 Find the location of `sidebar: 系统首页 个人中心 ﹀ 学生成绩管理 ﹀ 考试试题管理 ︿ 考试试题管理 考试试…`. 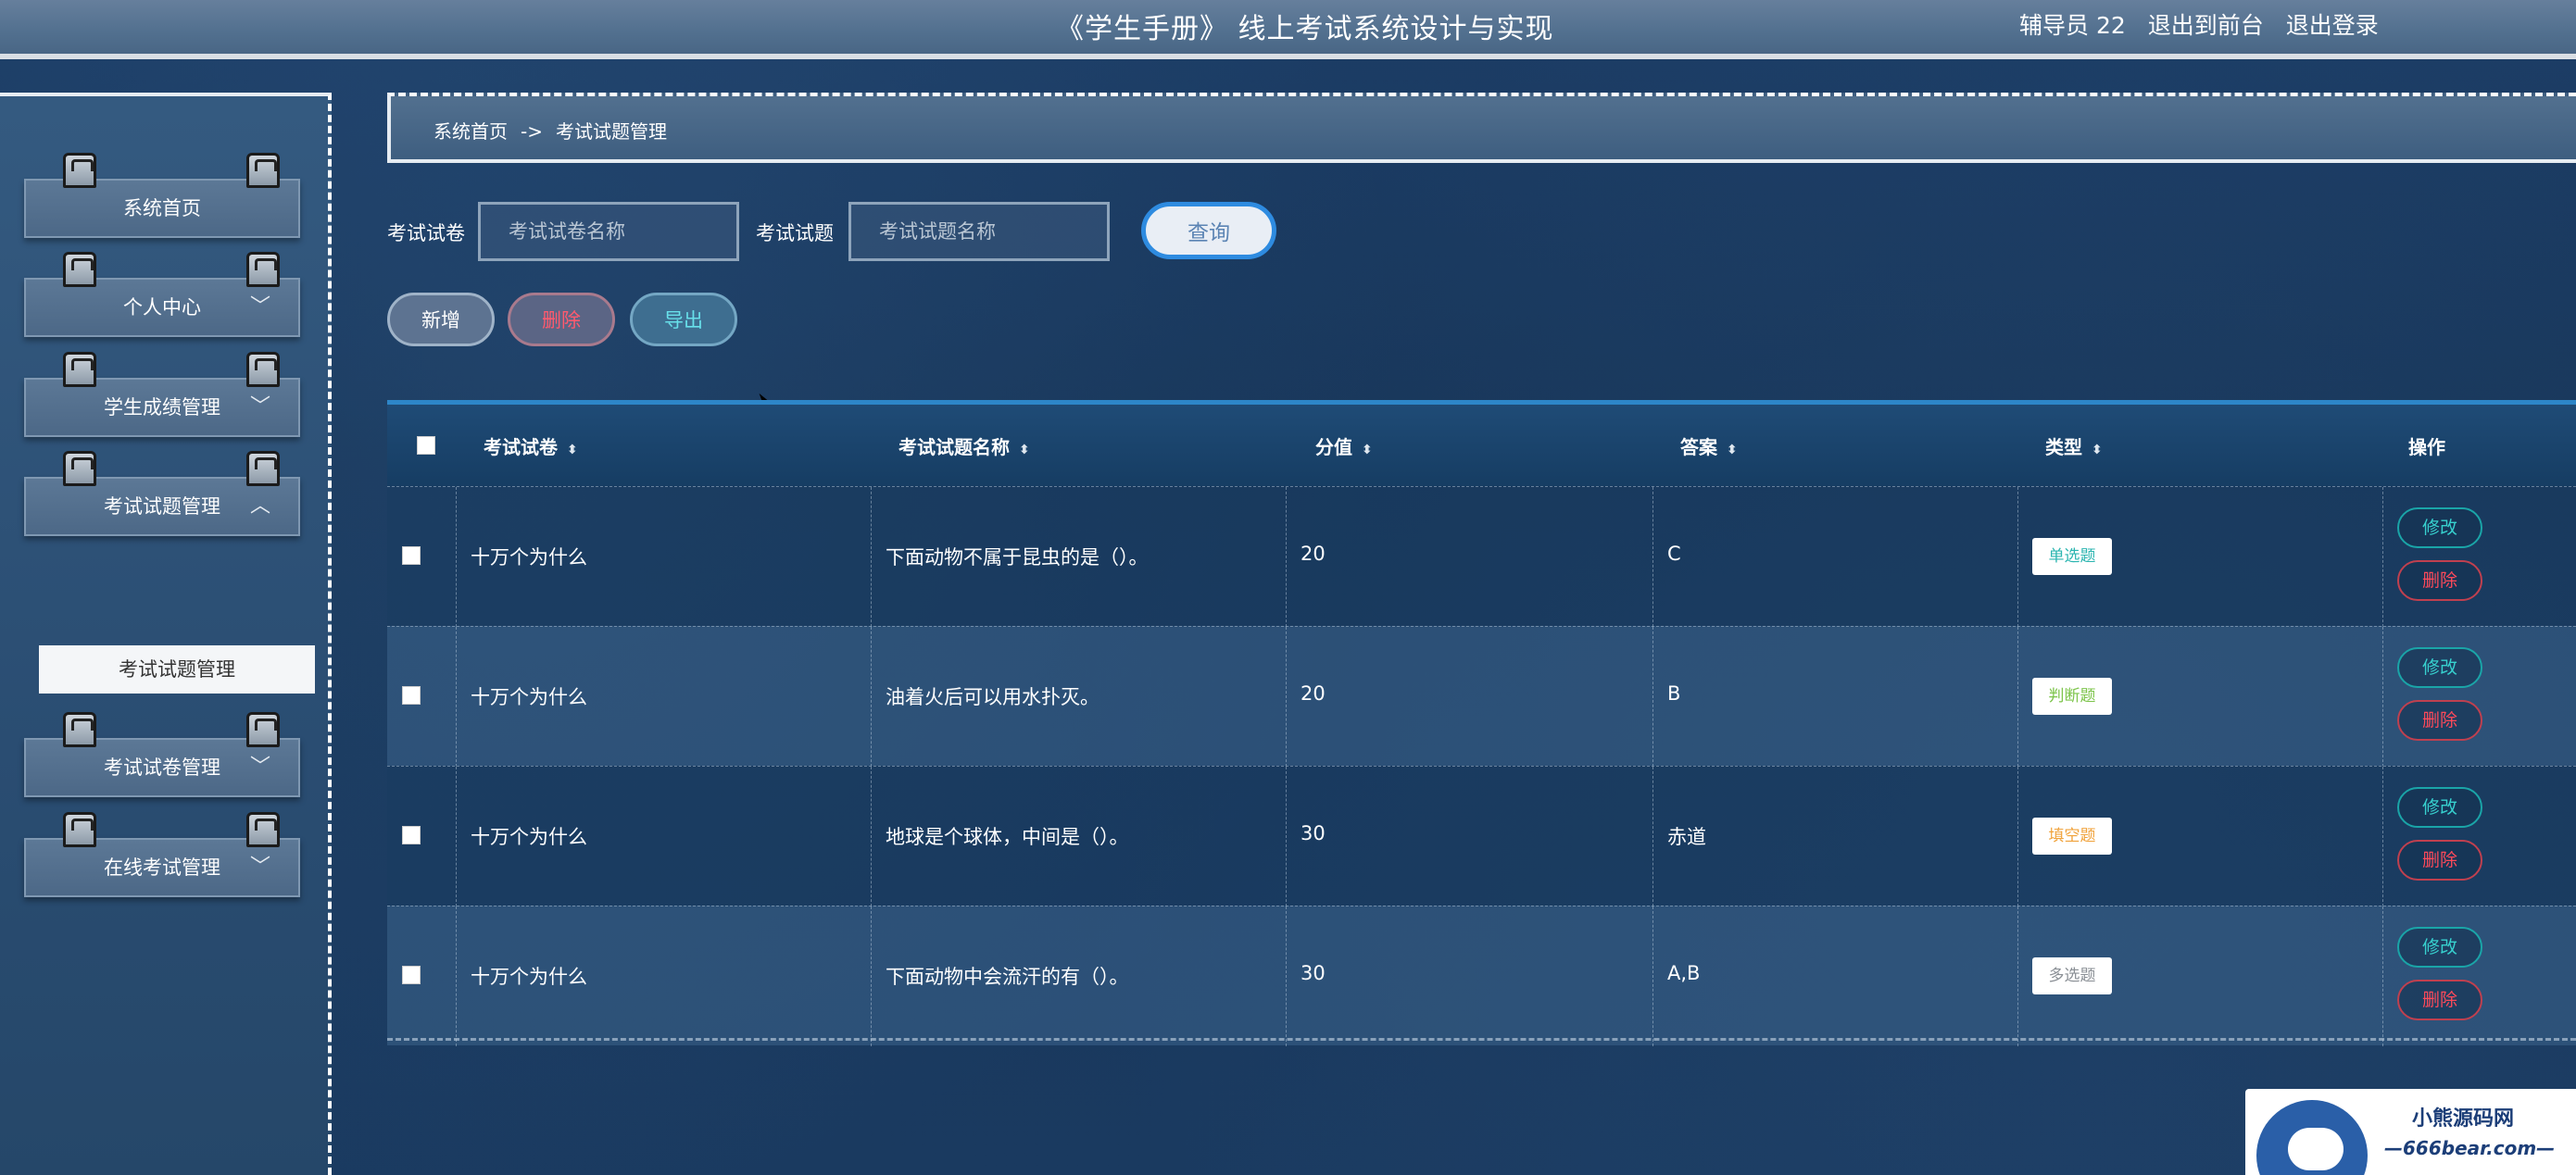

sidebar: 系统首页 个人中心 ﹀ 学生成绩管理 ﹀ 考试试题管理 ︿ 考试试题管理 考试试… is located at coordinates (166, 634).